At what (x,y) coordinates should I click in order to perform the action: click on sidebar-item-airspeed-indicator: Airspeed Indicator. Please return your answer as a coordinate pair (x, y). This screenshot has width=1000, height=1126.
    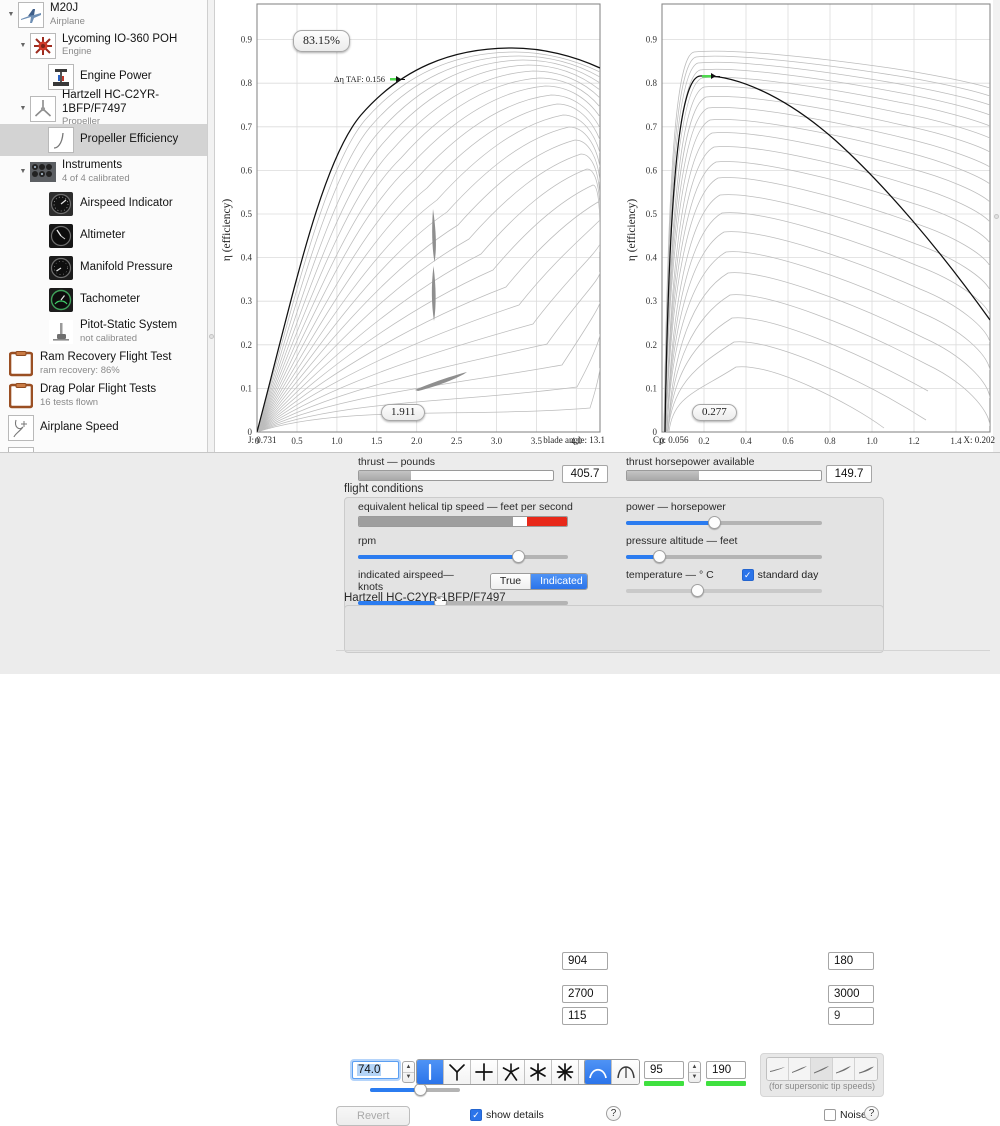
    Looking at the image, I should click on (103, 204).